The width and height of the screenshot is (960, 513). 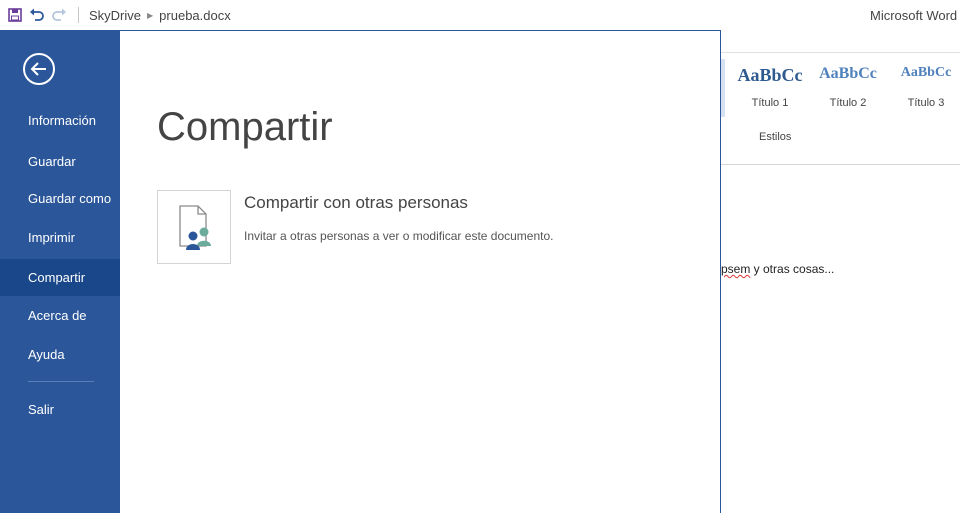 I want to click on style-name: Título 3, so click(x=926, y=103).